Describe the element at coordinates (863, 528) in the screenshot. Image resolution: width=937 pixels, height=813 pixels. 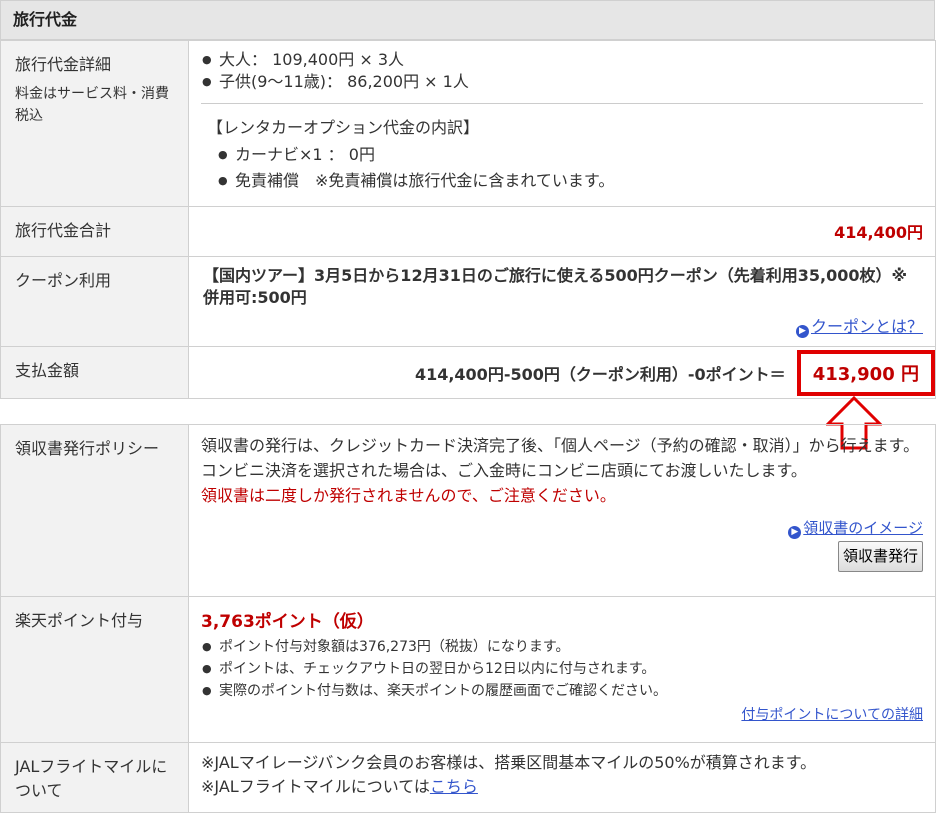
I see `receipt-image-link: 領収書のイメージ` at that location.